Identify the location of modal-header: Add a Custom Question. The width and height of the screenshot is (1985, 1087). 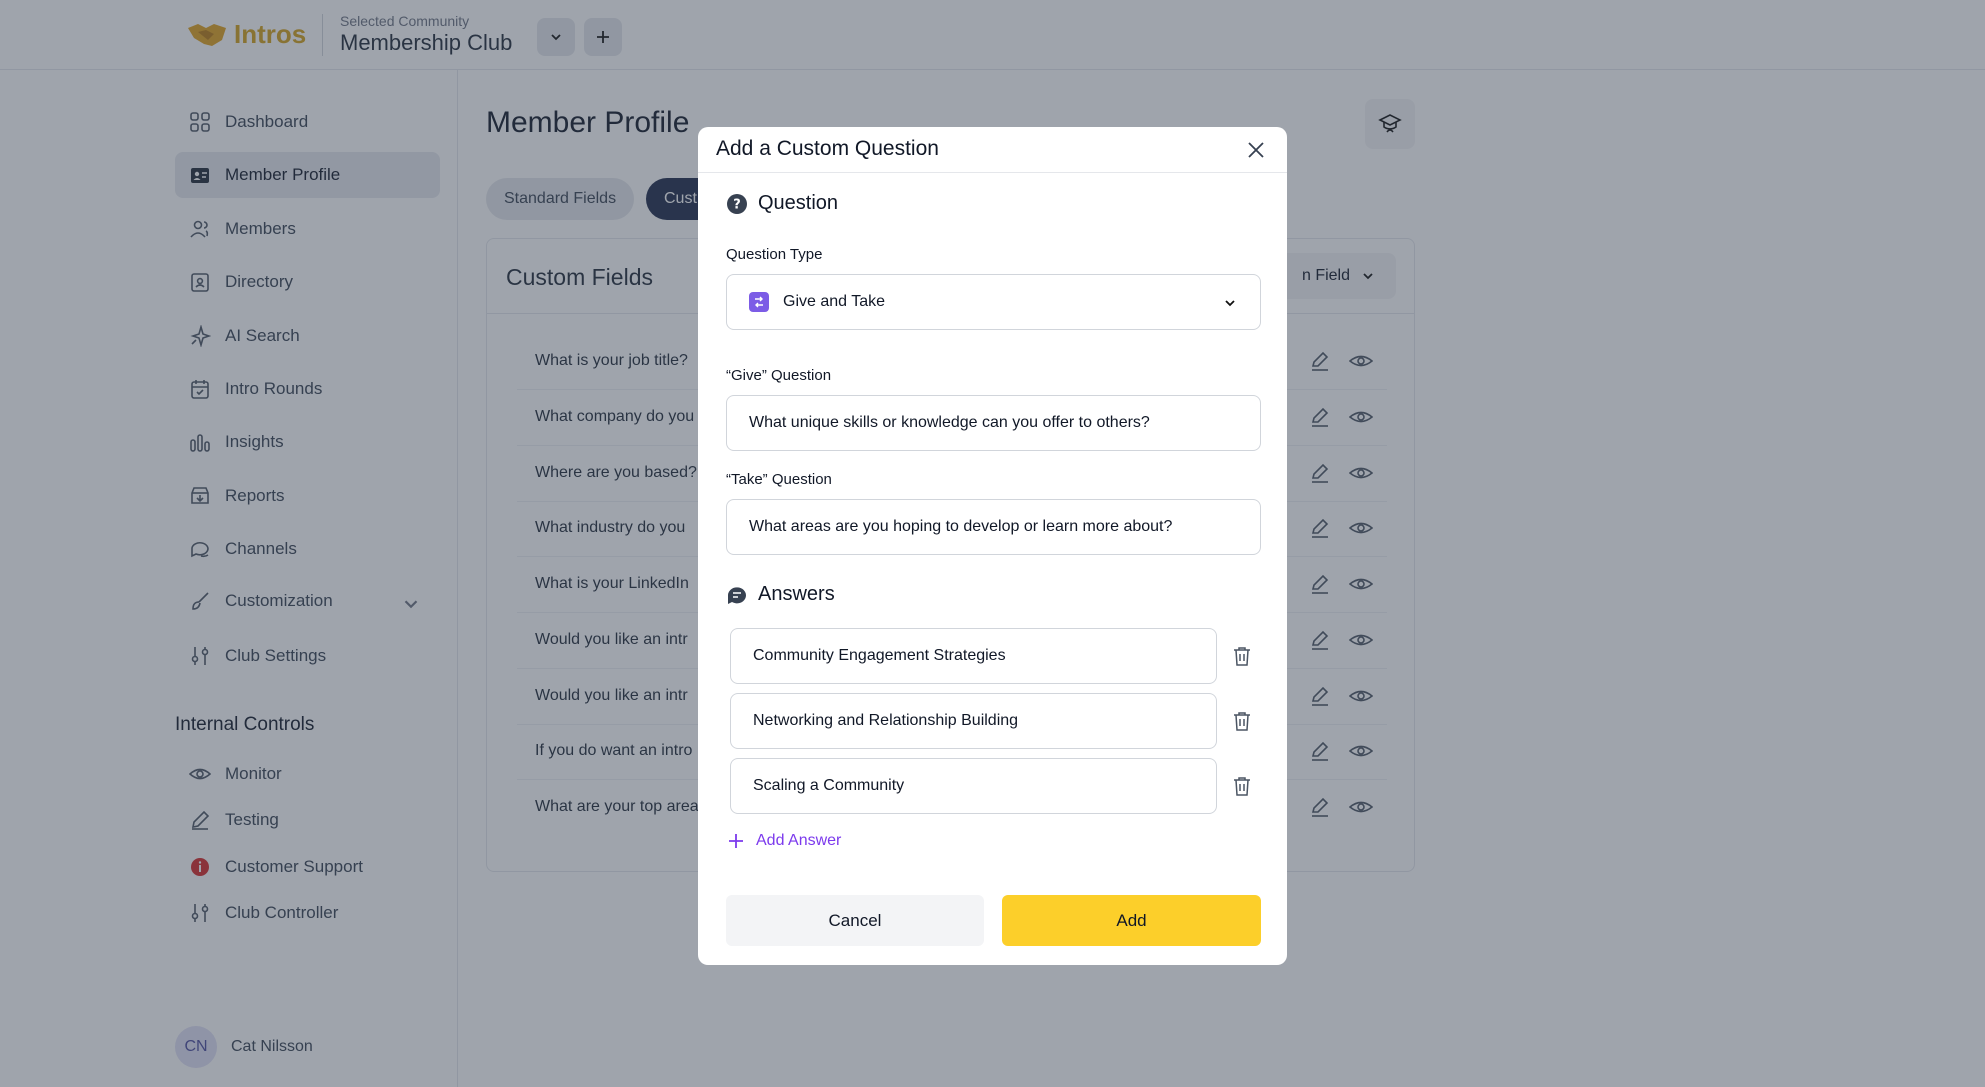
(992, 150).